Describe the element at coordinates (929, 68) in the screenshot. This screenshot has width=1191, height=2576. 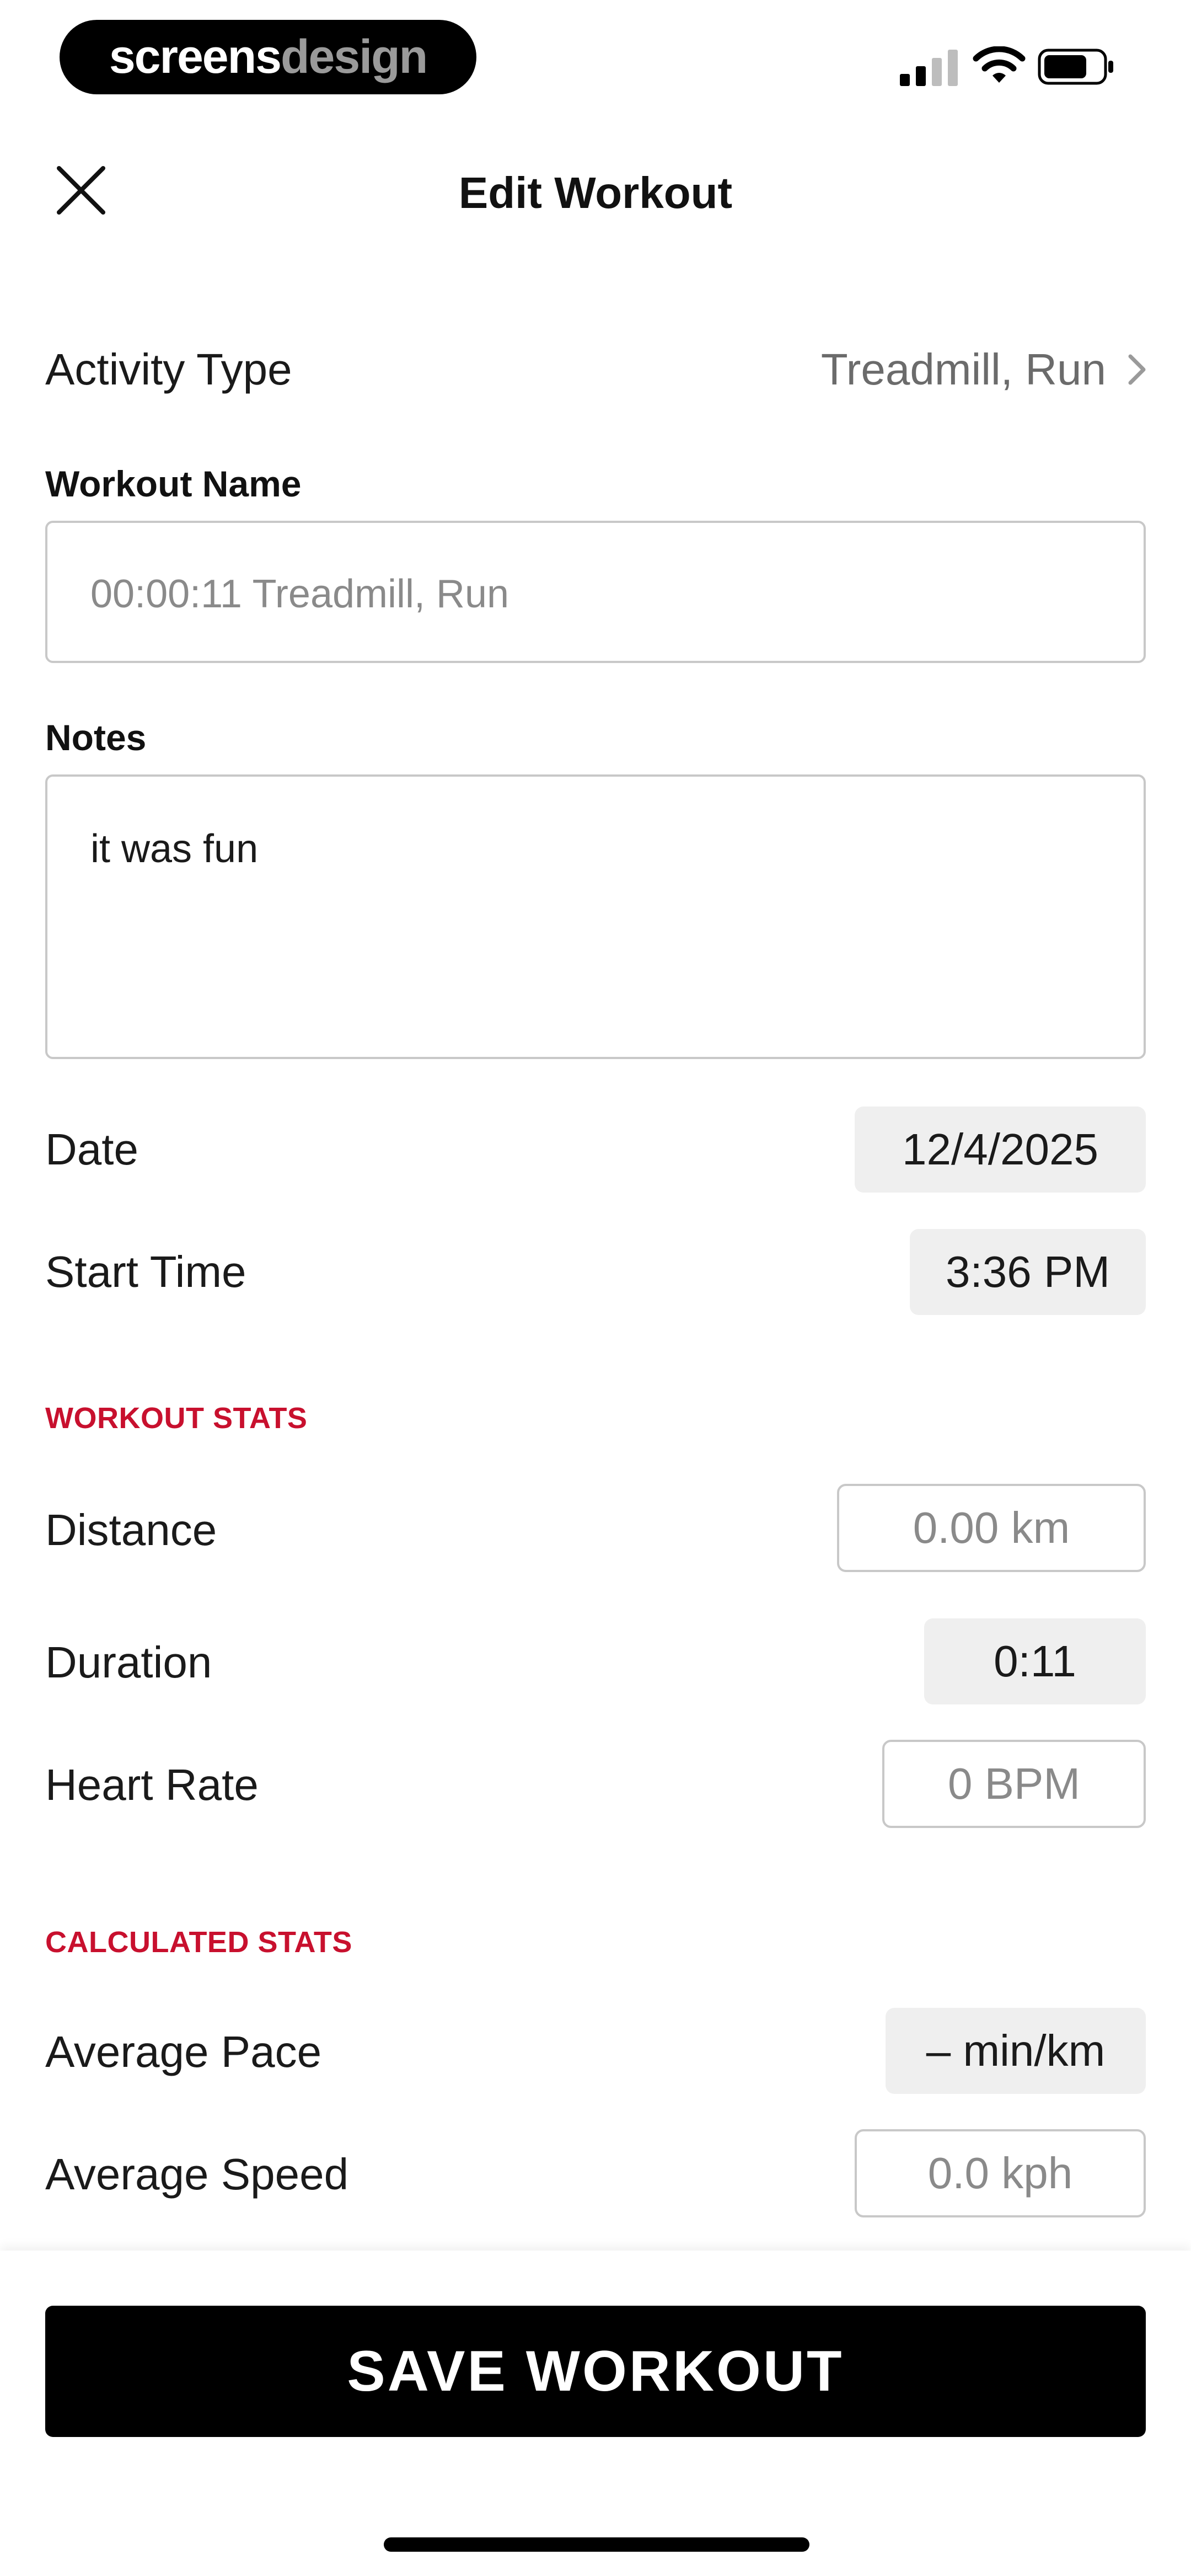
I see `signal-icon` at that location.